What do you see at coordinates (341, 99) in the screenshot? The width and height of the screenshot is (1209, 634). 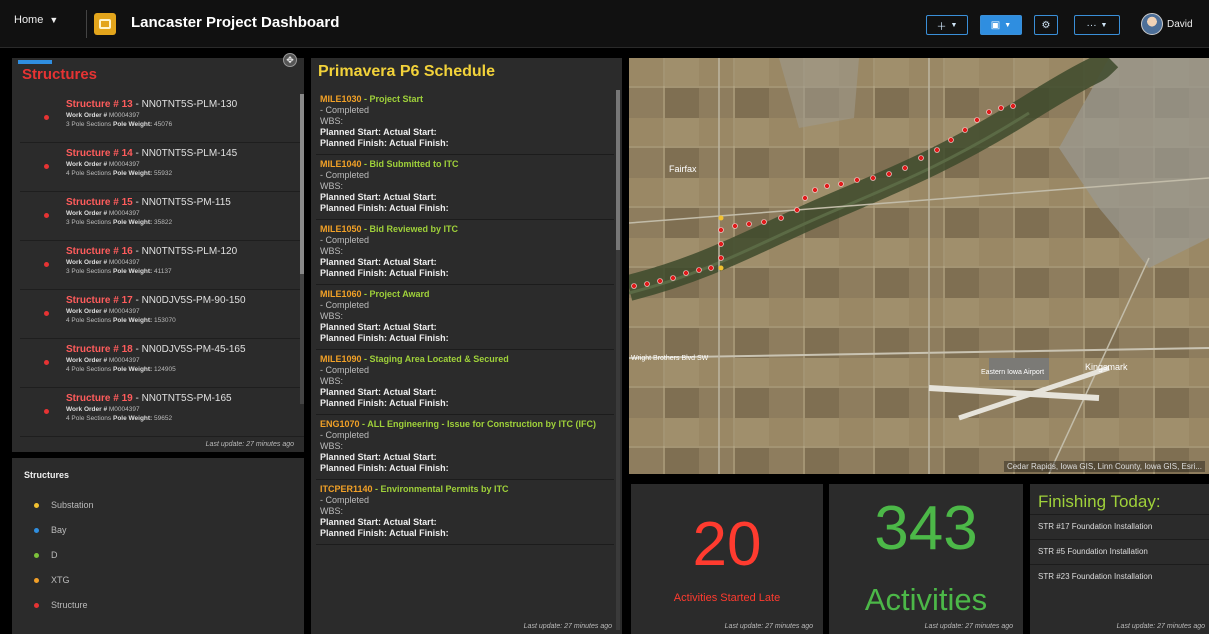 I see `activity-code: MILE1030` at bounding box center [341, 99].